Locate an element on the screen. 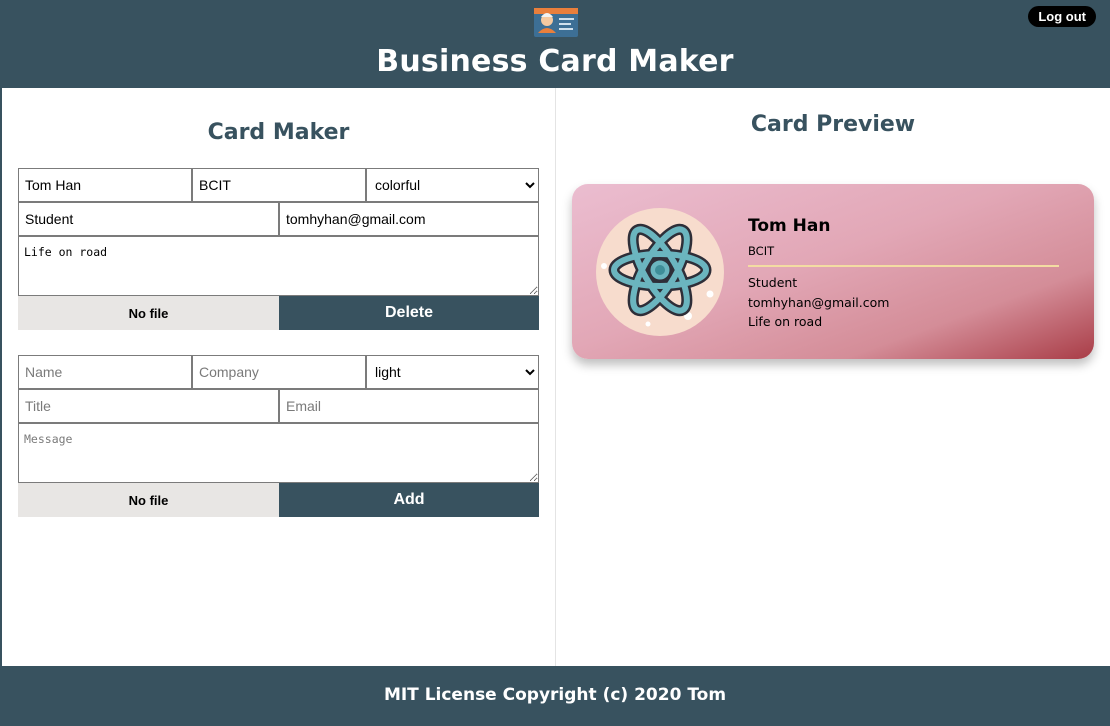 This screenshot has height=726, width=1110. footer-text: MIT License Copyright (c) 2020 Tom is located at coordinates (555, 695).